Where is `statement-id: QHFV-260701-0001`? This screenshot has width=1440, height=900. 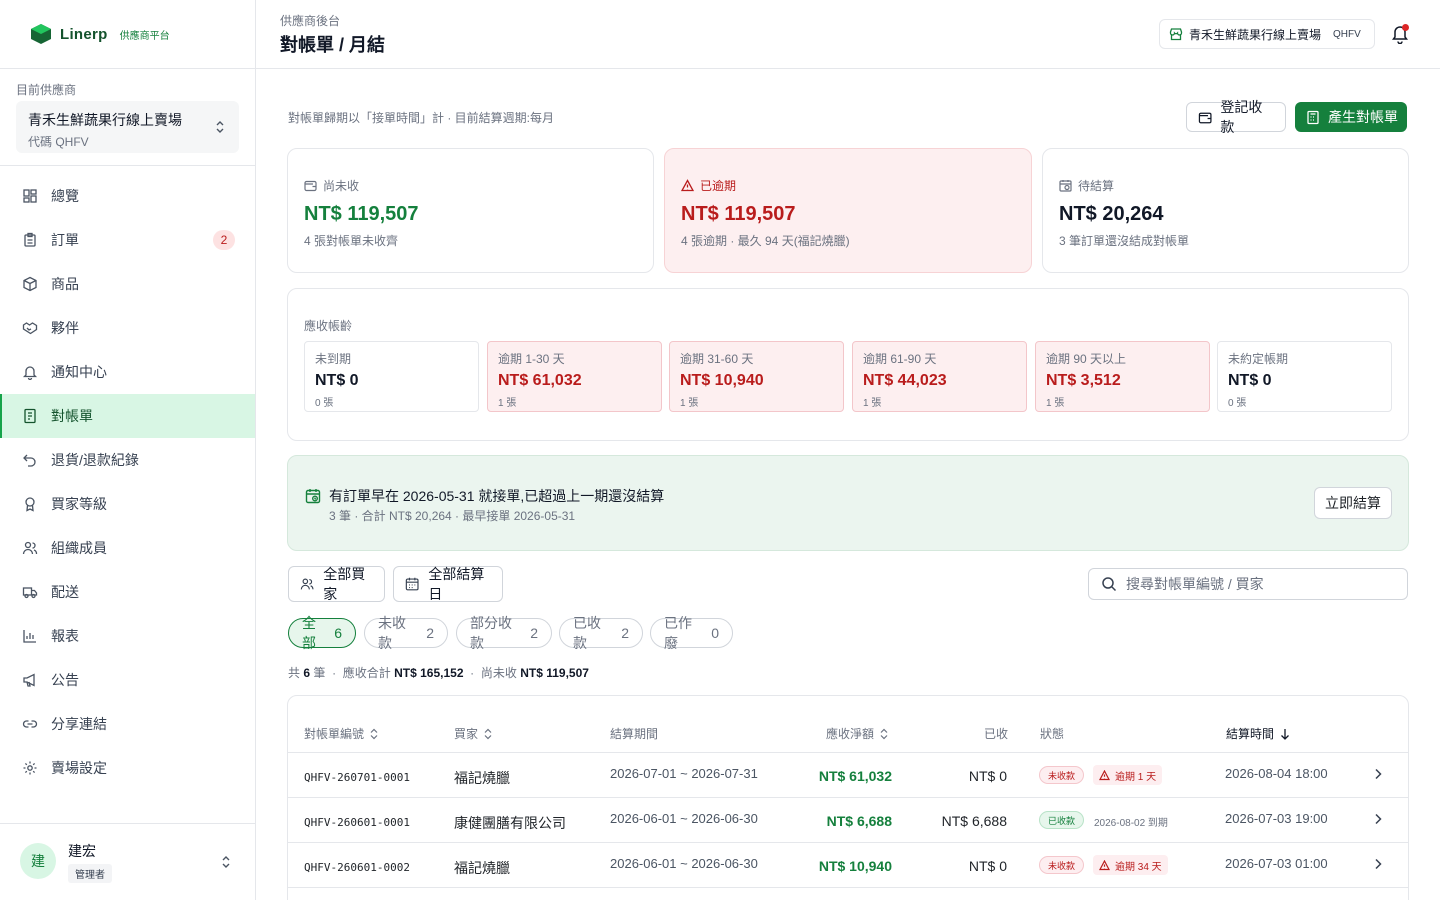 statement-id: QHFV-260701-0001 is located at coordinates (357, 777).